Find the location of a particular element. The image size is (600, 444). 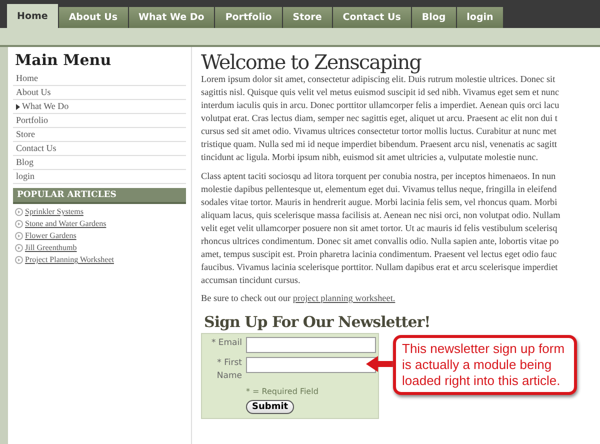

required-note: * = Required Field is located at coordinates (283, 391).